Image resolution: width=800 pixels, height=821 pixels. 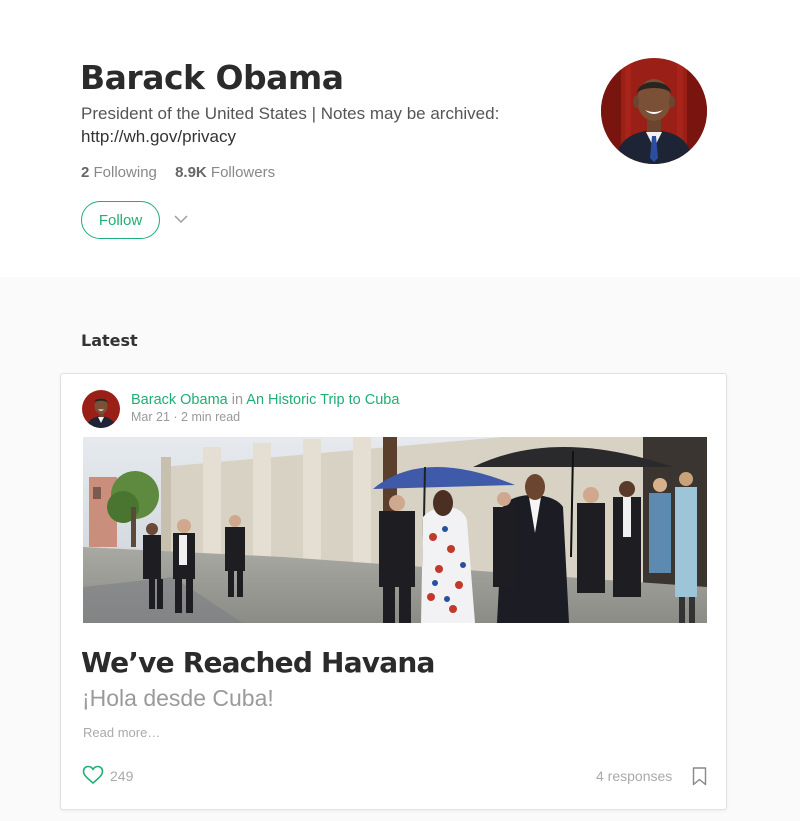 I want to click on profile-avatar, so click(x=654, y=111).